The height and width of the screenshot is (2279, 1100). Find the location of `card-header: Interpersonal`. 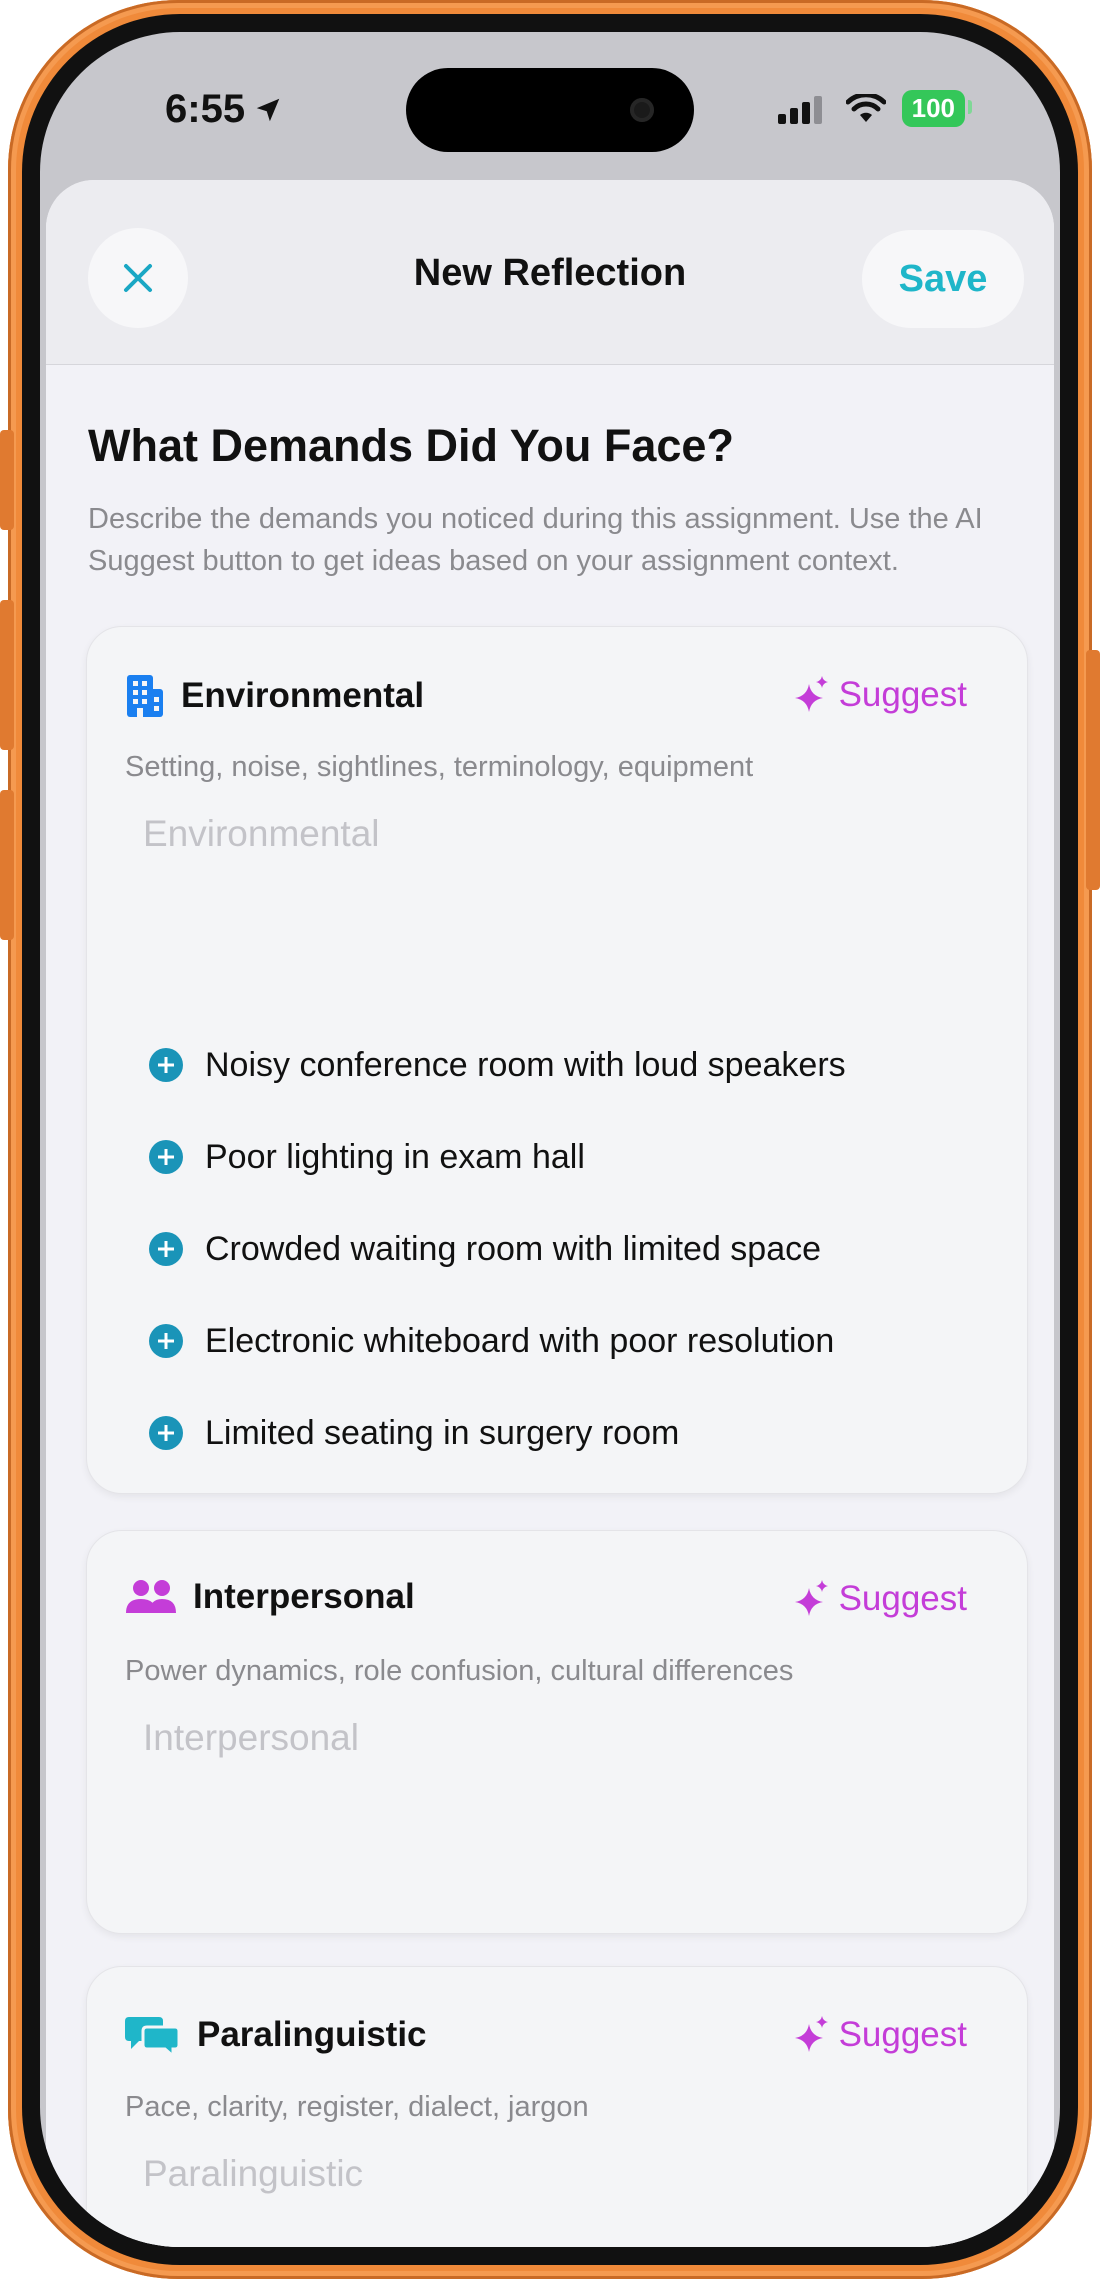

card-header: Interpersonal is located at coordinates (270, 1597).